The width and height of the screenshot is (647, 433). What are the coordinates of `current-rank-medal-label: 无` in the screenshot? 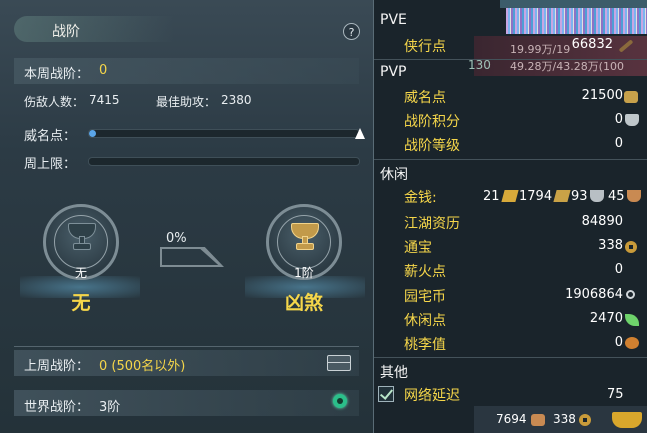 It's located at (80, 273).